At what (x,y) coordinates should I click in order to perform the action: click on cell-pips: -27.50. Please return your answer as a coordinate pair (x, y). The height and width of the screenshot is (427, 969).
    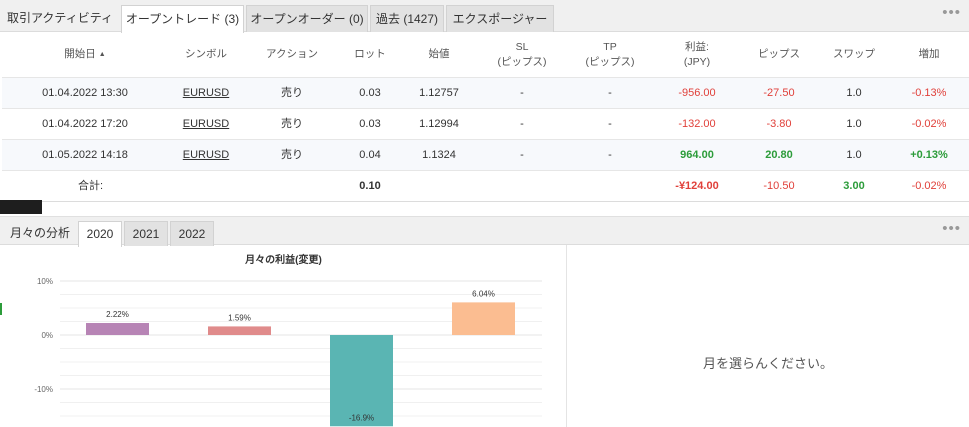
    Looking at the image, I should click on (779, 92).